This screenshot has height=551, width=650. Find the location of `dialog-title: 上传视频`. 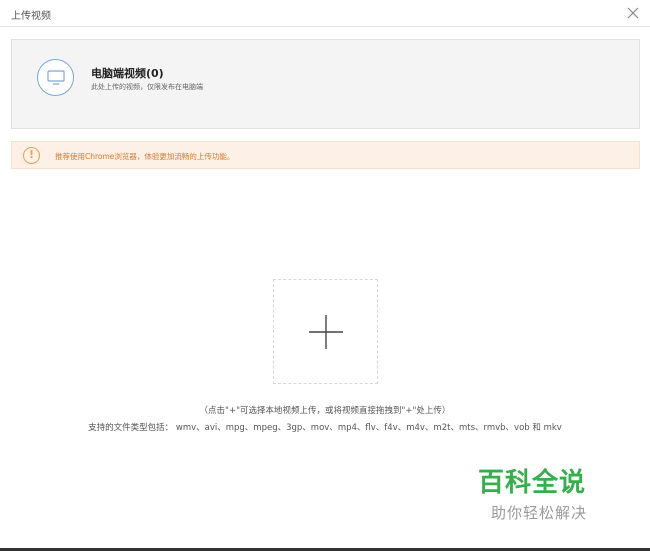

dialog-title: 上传视频 is located at coordinates (31, 16).